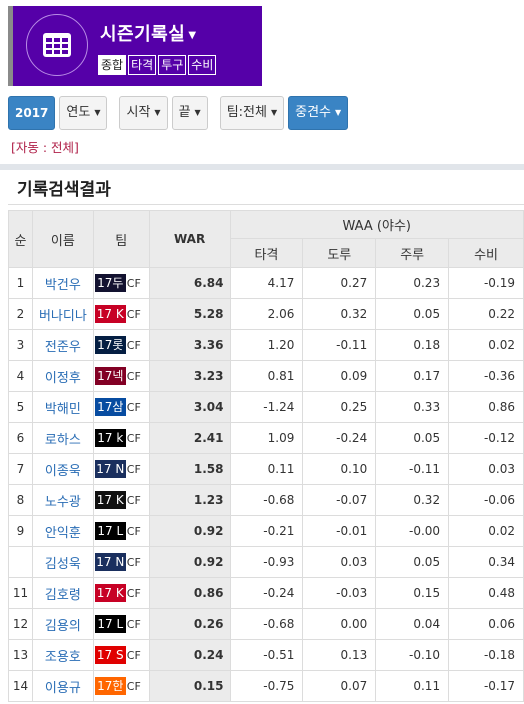  What do you see at coordinates (62, 376) in the screenshot?
I see `player-name-link: 이정후` at bounding box center [62, 376].